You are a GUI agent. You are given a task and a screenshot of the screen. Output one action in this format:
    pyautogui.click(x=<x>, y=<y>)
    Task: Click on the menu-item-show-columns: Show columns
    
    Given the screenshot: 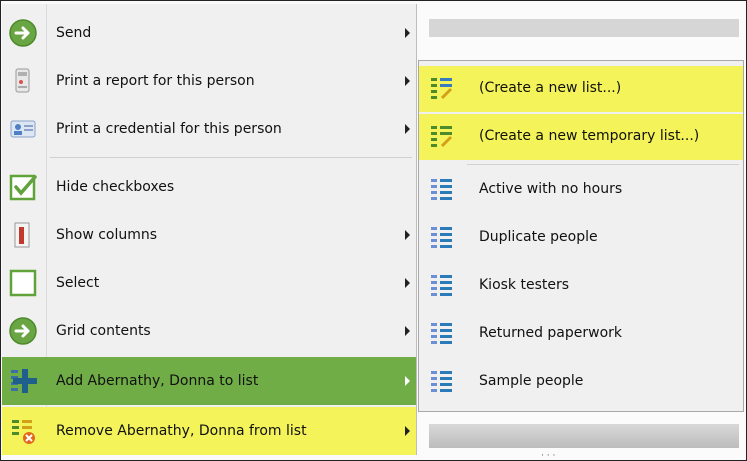 What is the action you would take?
    pyautogui.click(x=209, y=235)
    